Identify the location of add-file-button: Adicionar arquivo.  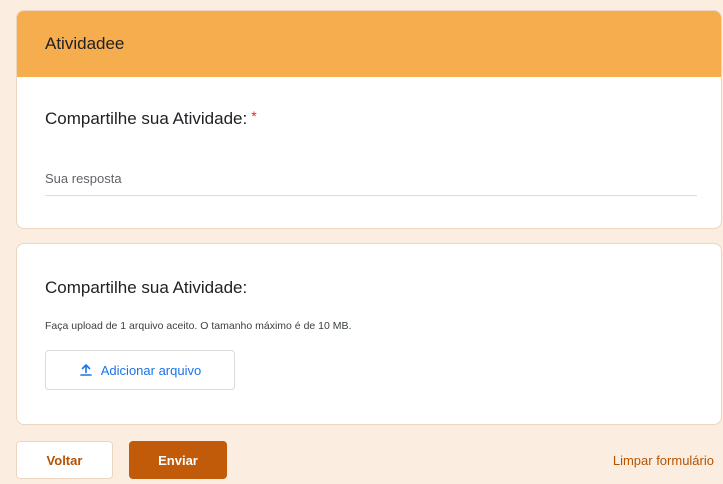
(140, 370).